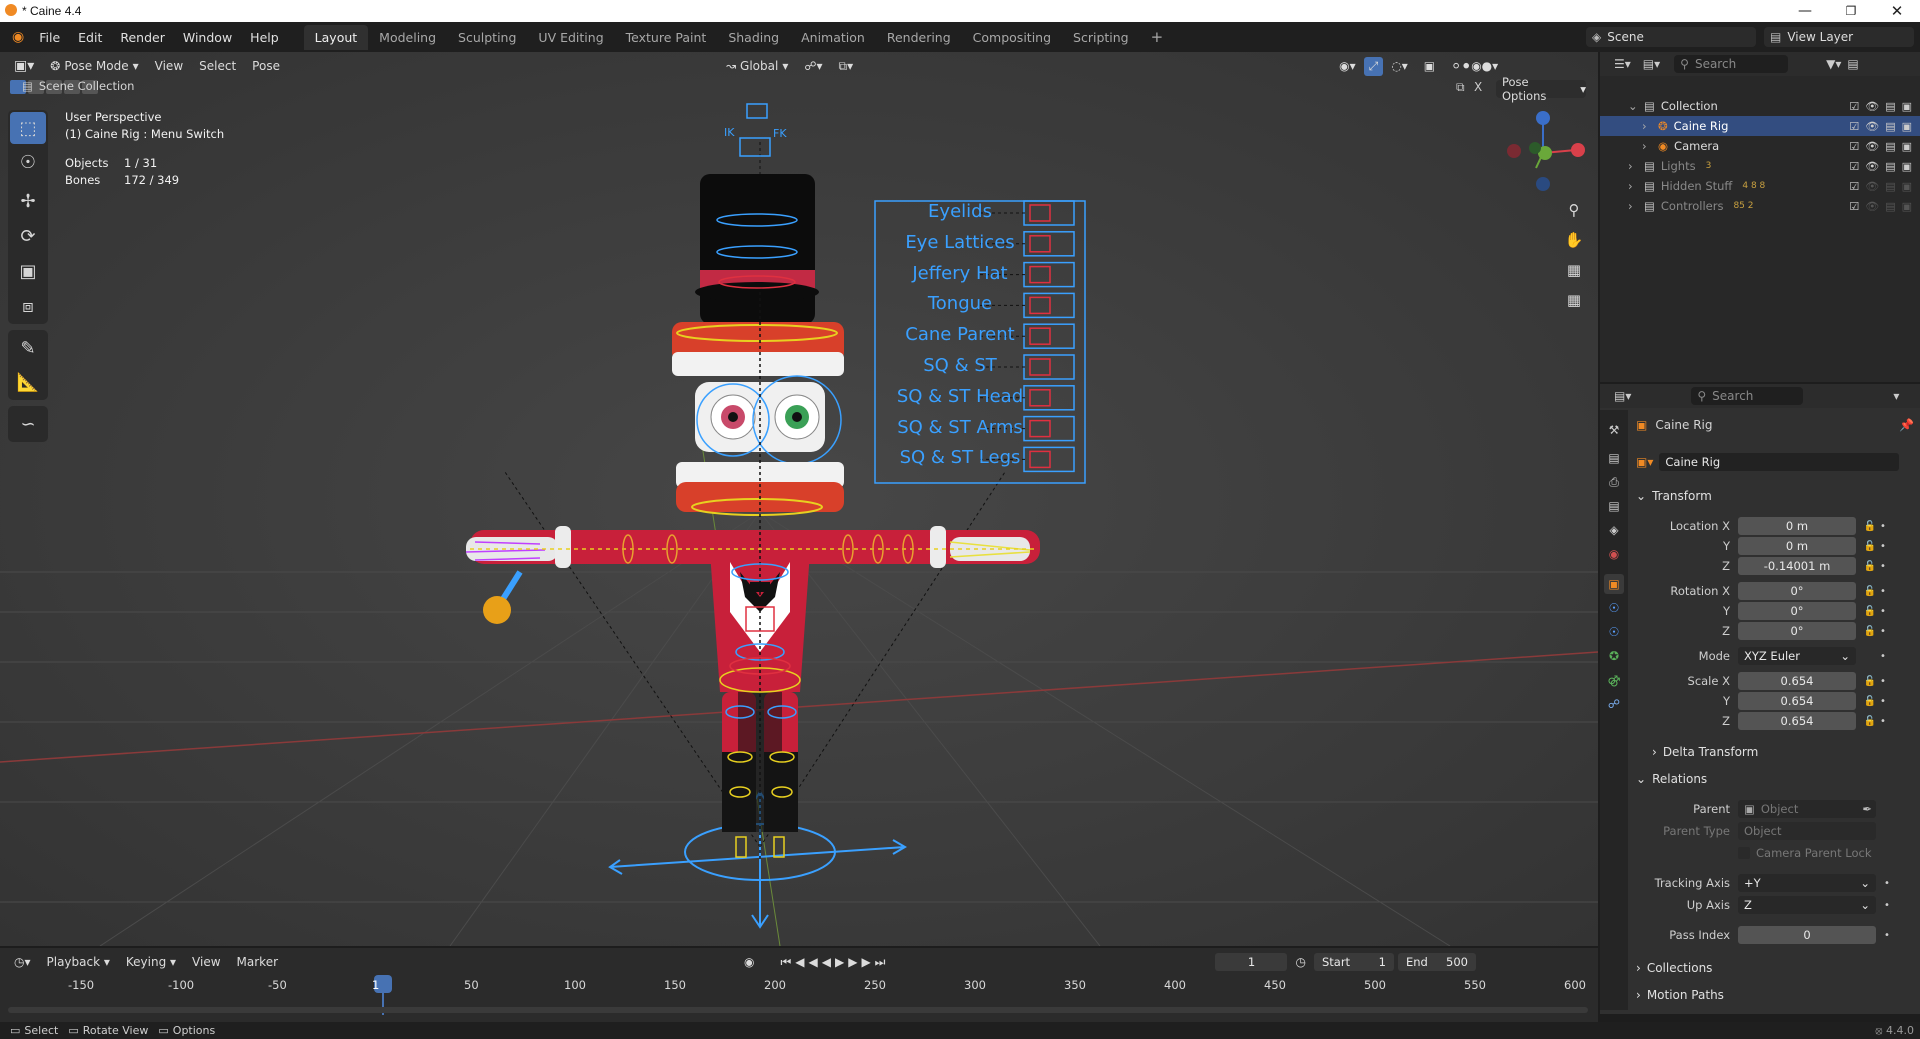 The width and height of the screenshot is (1920, 1039). I want to click on relations-panel-header: ⌄ Relations, so click(1775, 779).